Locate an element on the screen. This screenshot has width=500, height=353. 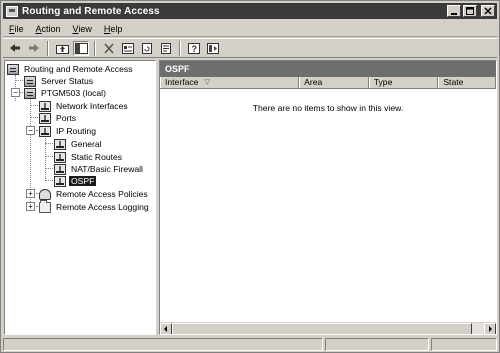
console-button is located at coordinates (213, 48).